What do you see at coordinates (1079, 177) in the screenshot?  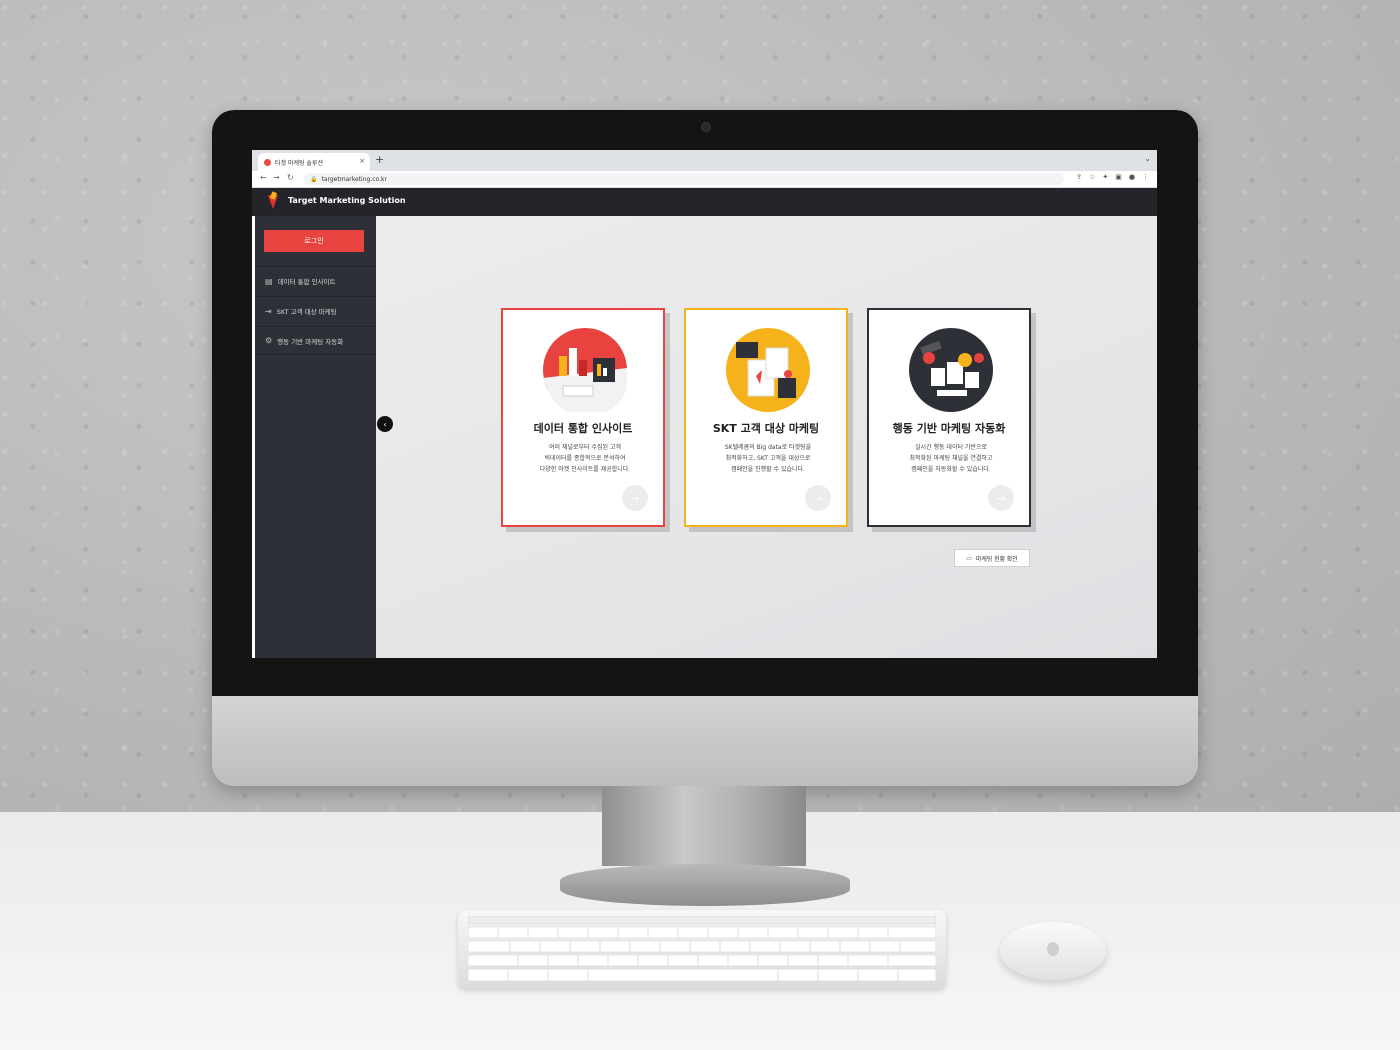 I see `share-icon: ⇪` at bounding box center [1079, 177].